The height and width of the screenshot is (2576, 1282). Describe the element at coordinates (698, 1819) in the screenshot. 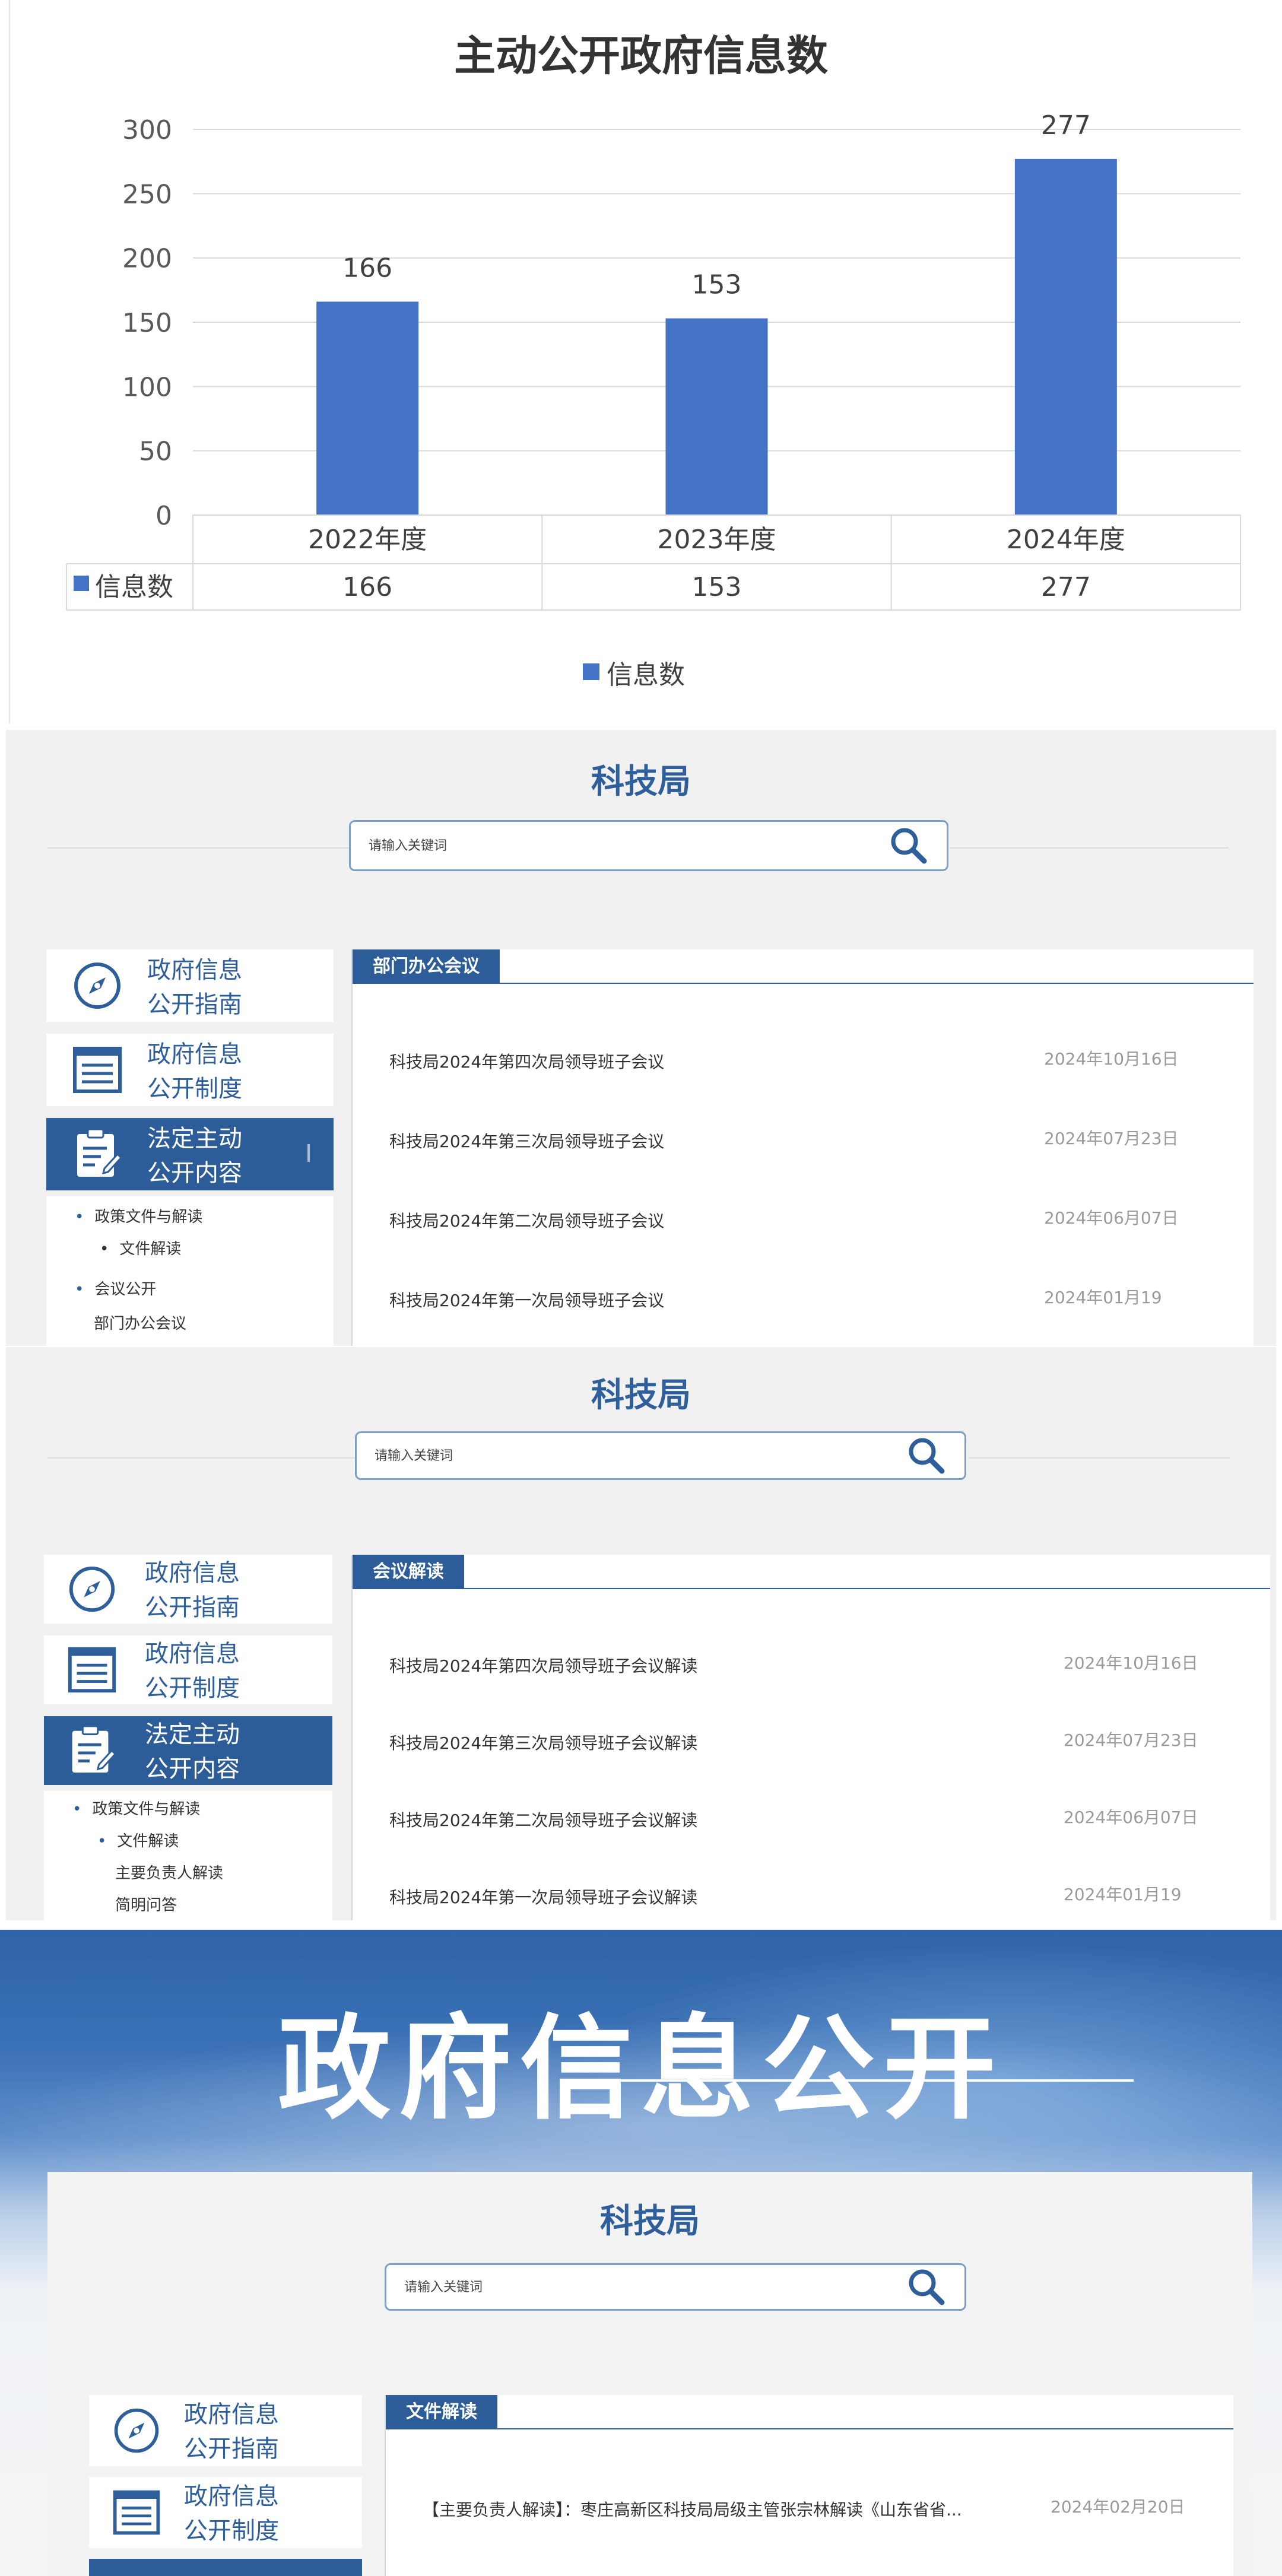

I see `list-item-title: 科技局2024年第二次局领导班子会议解读` at that location.